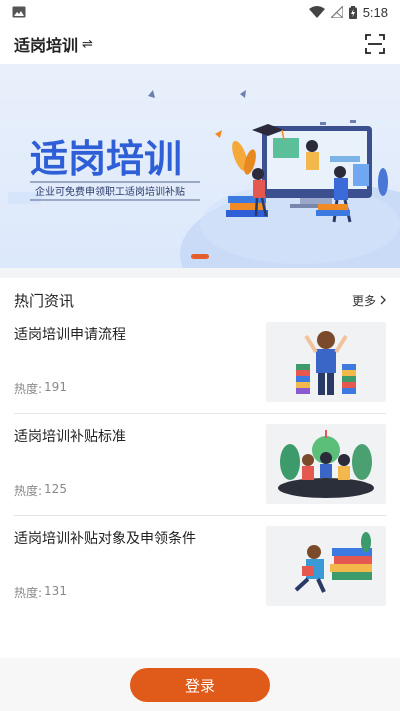 The height and width of the screenshot is (711, 400). Describe the element at coordinates (383, 300) in the screenshot. I see `chevron-right-icon` at that location.